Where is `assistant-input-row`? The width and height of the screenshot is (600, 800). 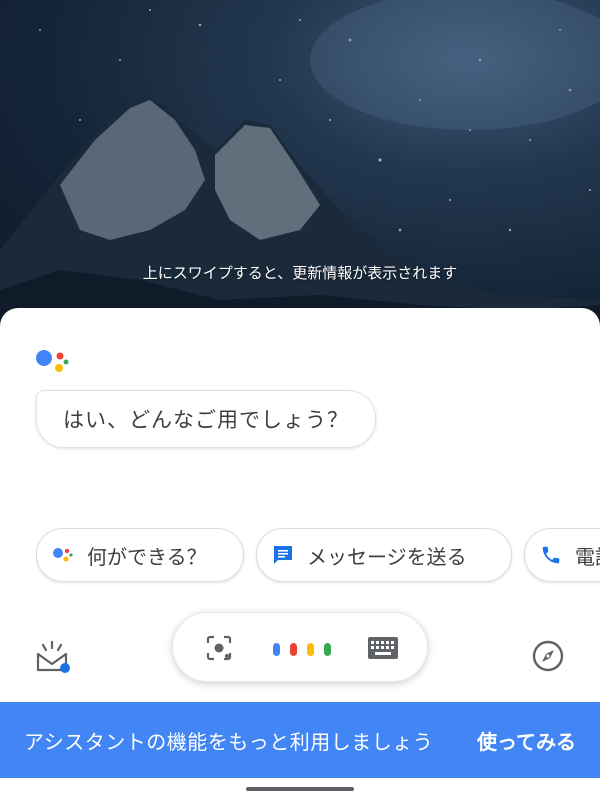 assistant-input-row is located at coordinates (300, 652).